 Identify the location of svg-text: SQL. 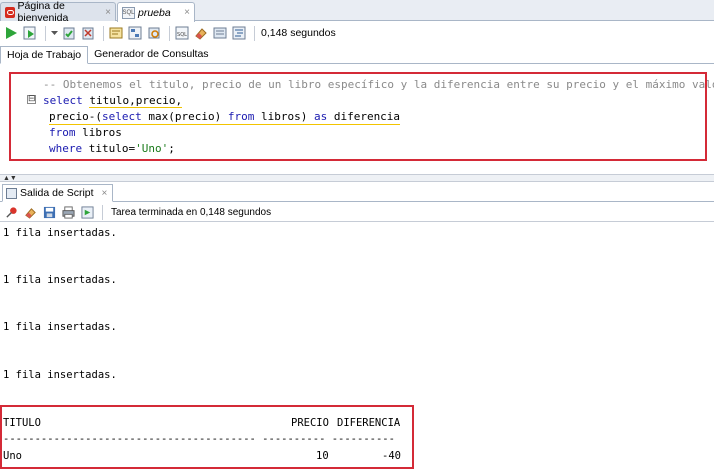
(182, 35).